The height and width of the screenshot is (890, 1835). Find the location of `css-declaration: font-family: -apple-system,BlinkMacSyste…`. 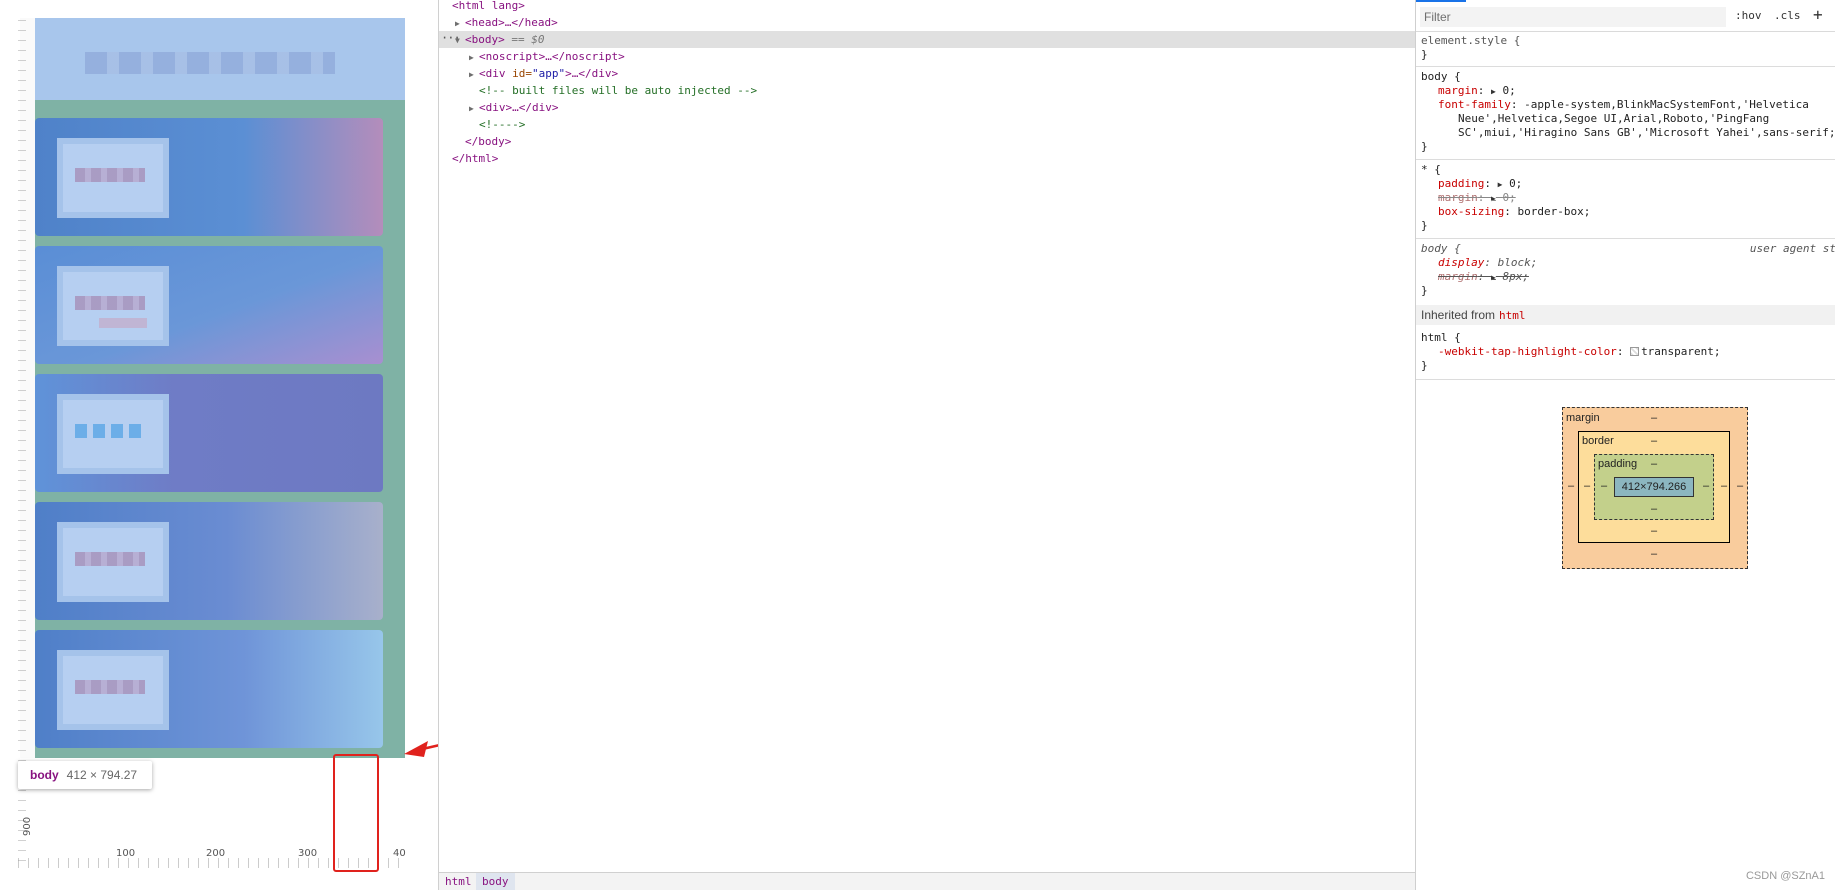

css-declaration: font-family: -apple-system,BlinkMacSyste… is located at coordinates (1623, 105).